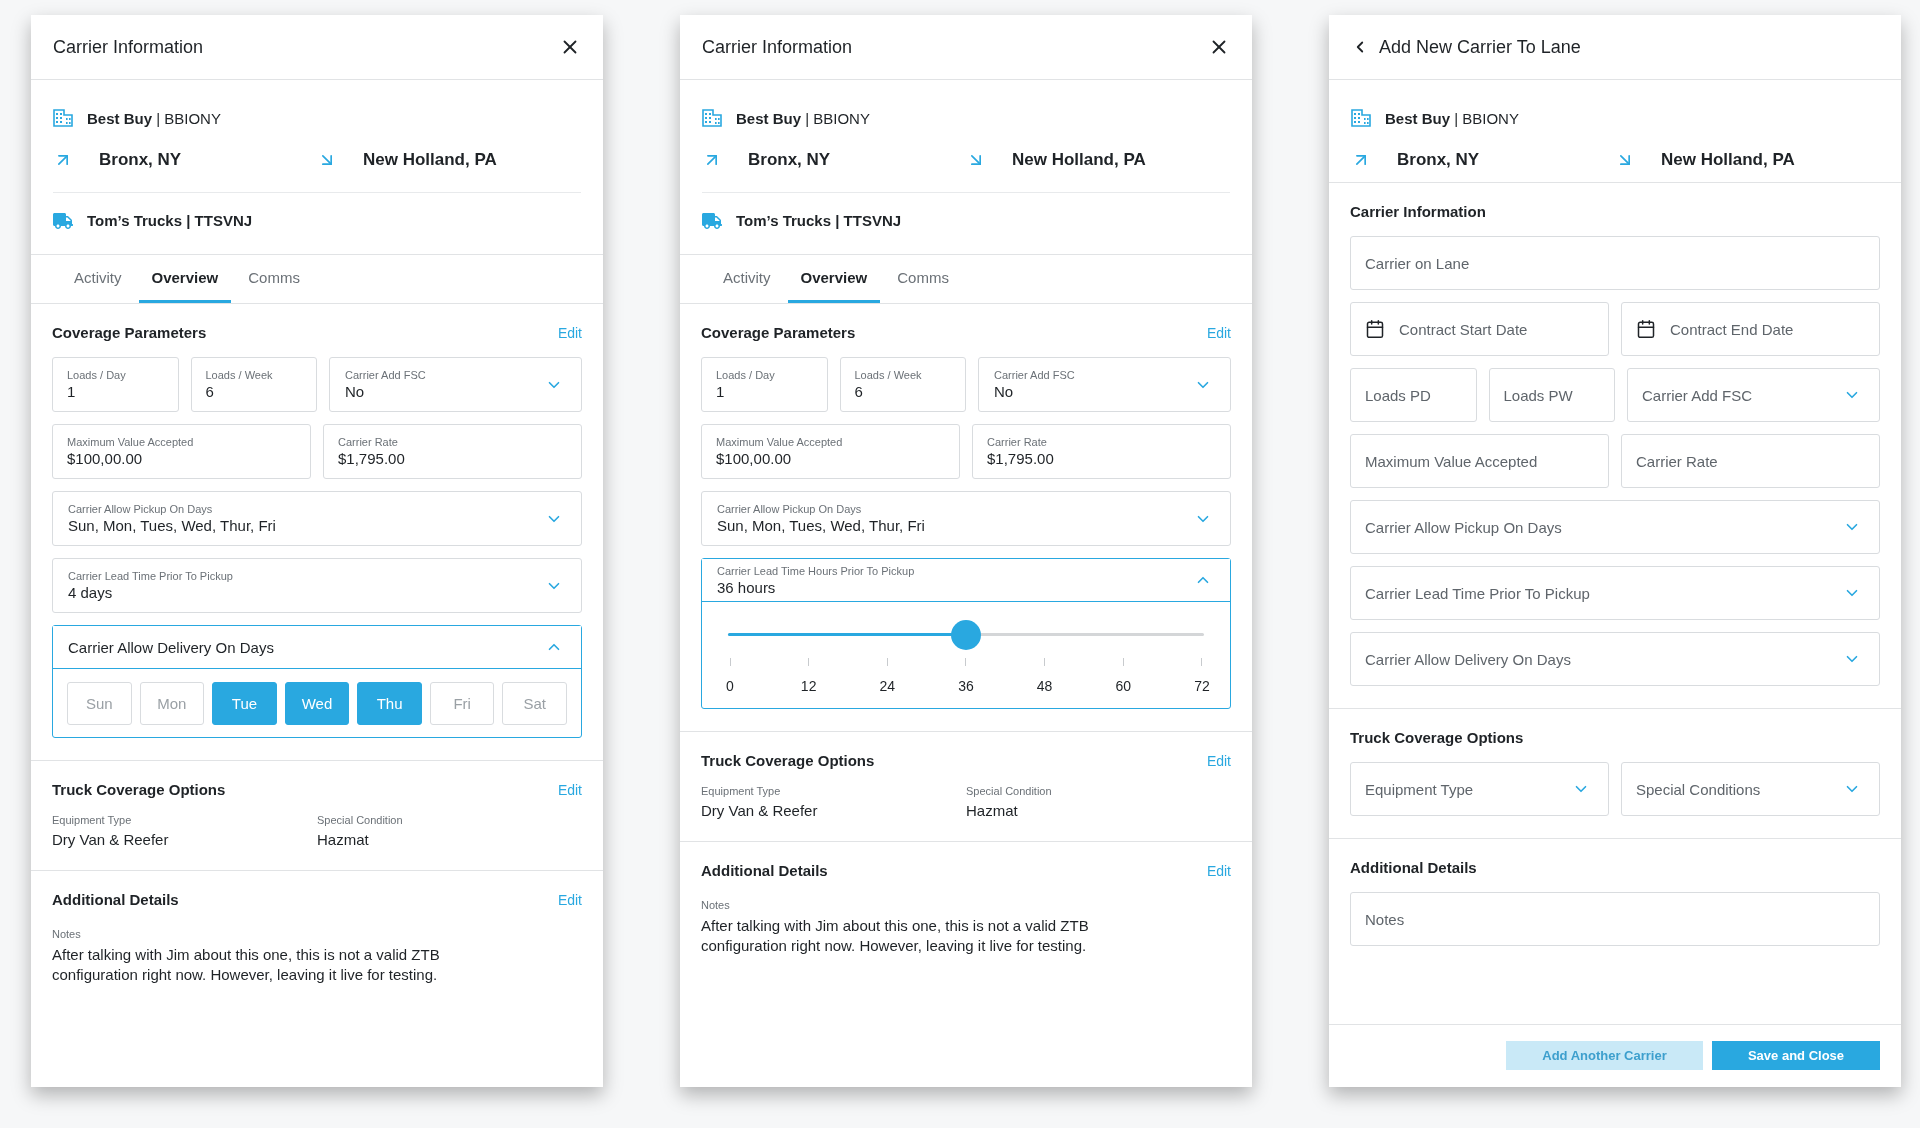 The height and width of the screenshot is (1128, 1920). I want to click on input-field: Loads PW, so click(1551, 395).